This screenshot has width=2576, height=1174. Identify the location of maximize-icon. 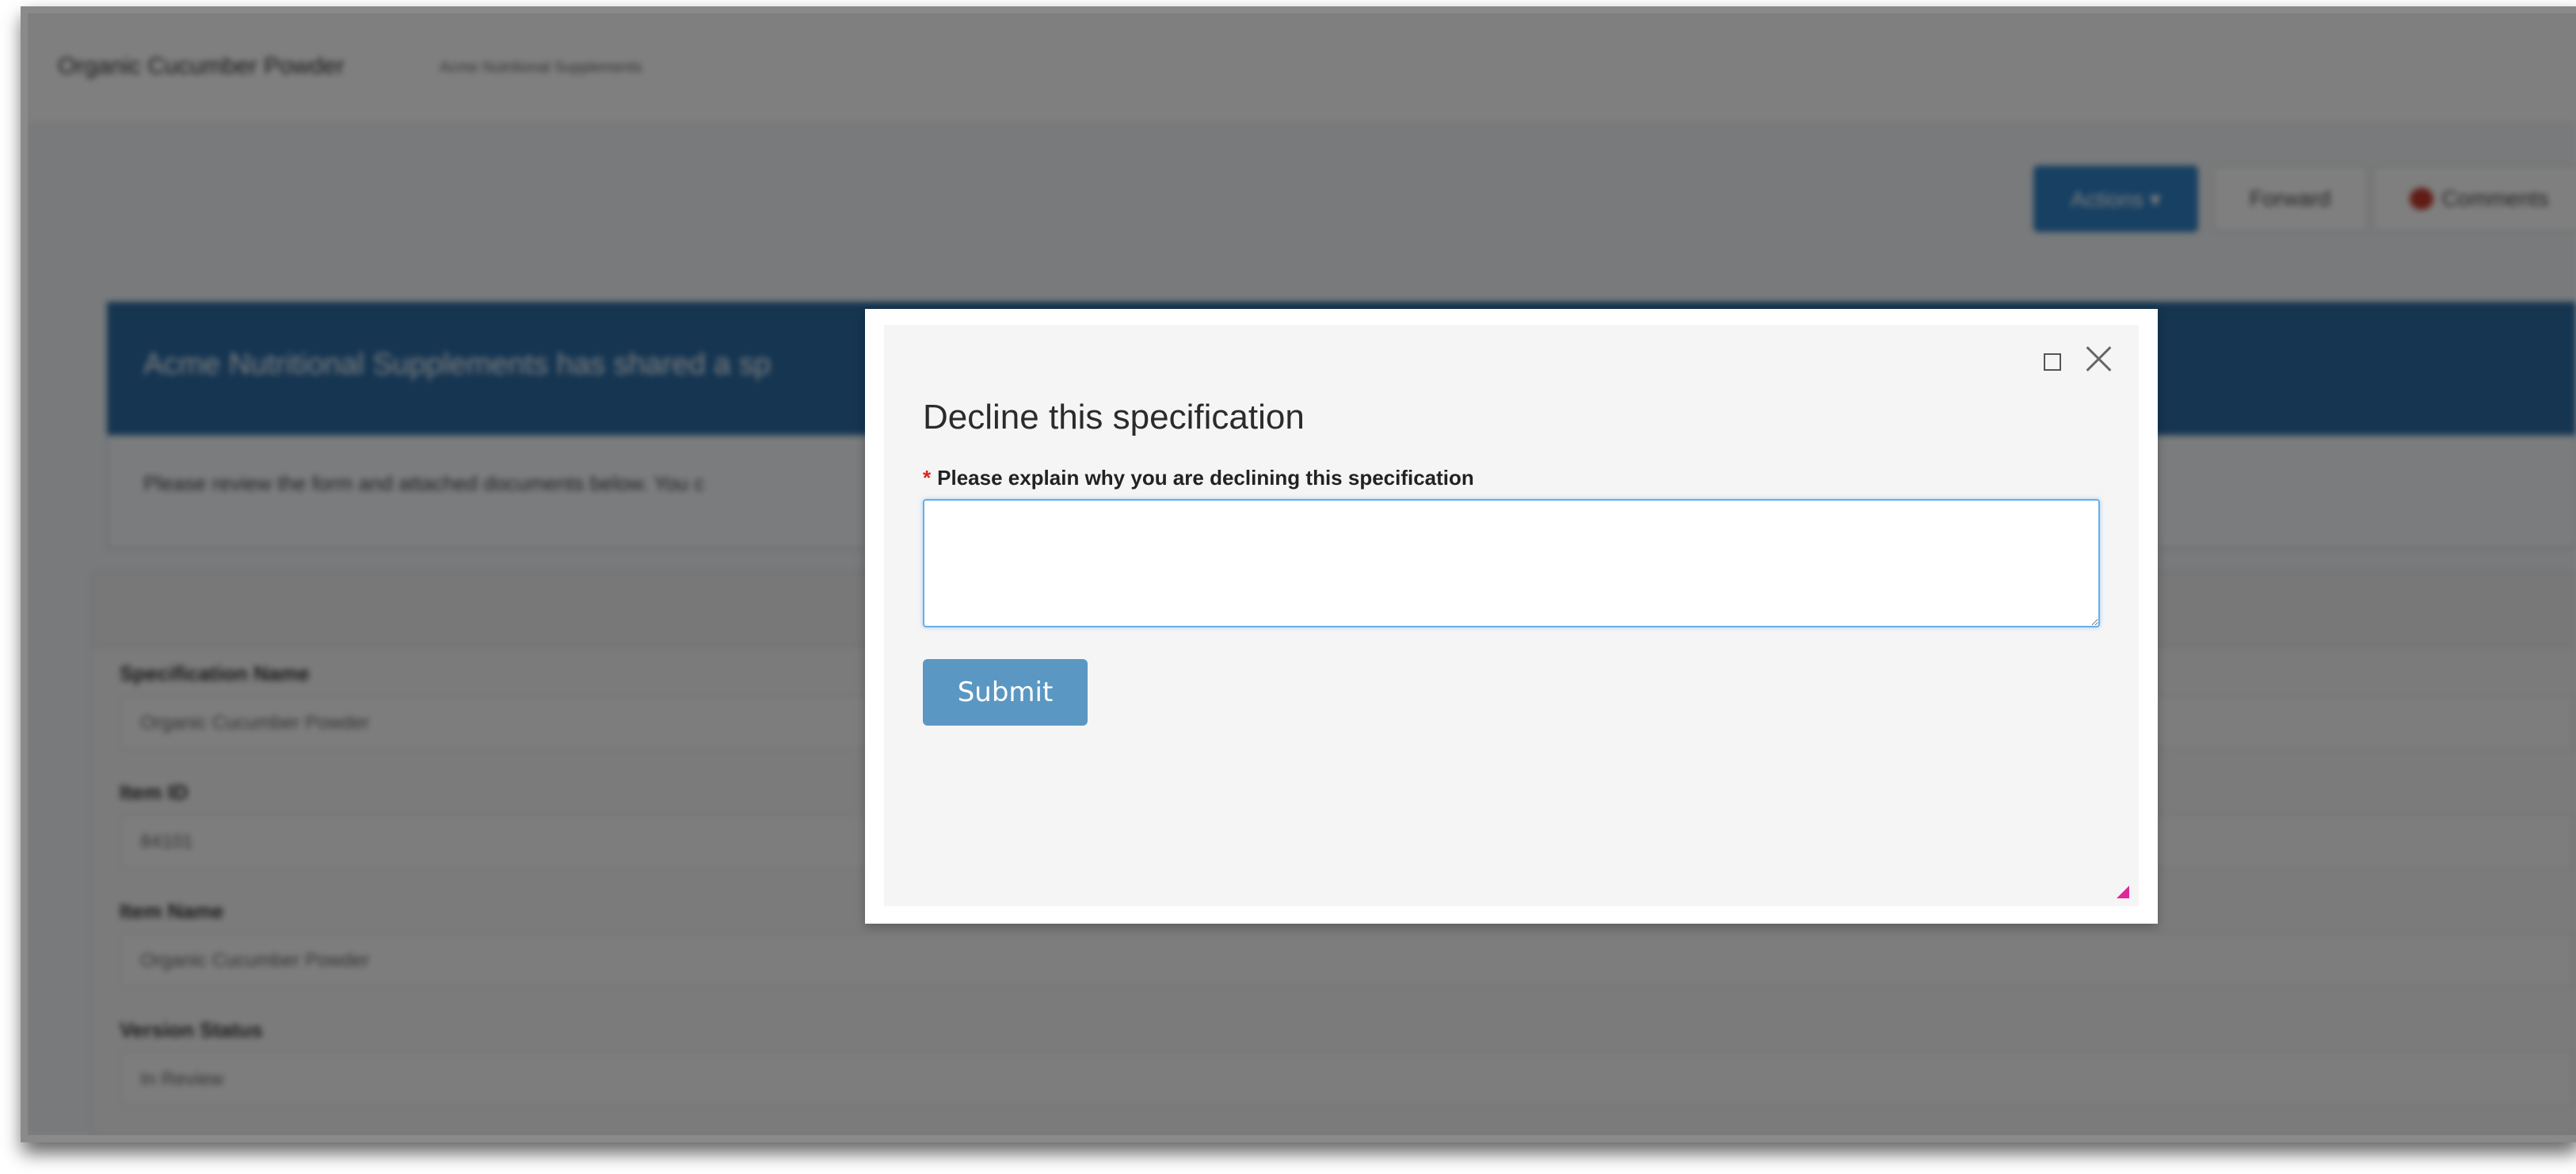
(2052, 362).